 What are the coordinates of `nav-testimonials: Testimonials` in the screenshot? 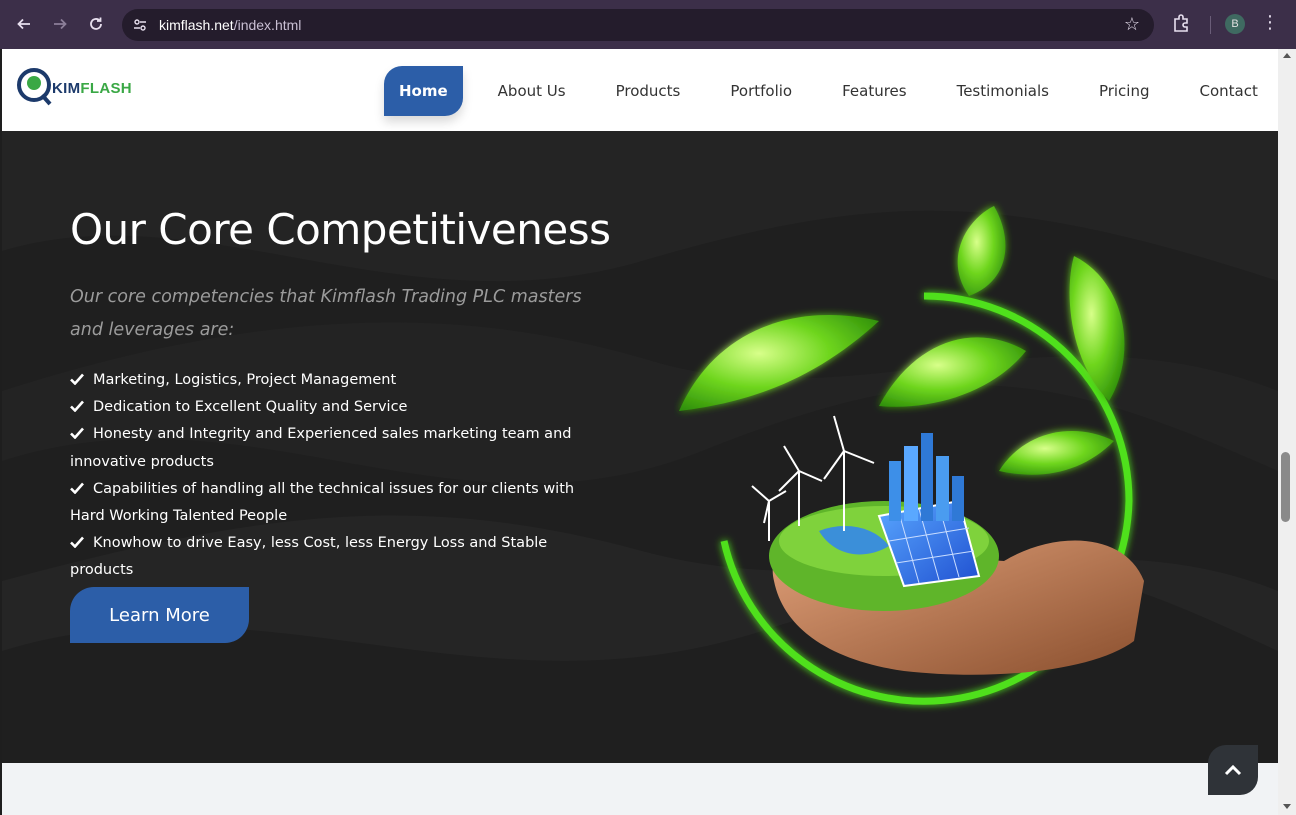 It's located at (1003, 91).